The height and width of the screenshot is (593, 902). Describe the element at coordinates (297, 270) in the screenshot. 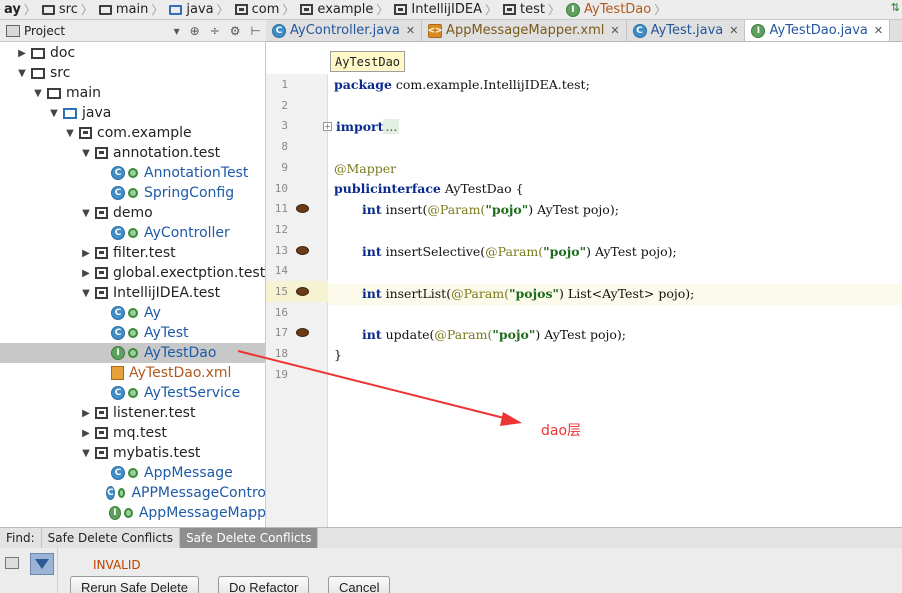

I see `gutter-line: 14` at that location.